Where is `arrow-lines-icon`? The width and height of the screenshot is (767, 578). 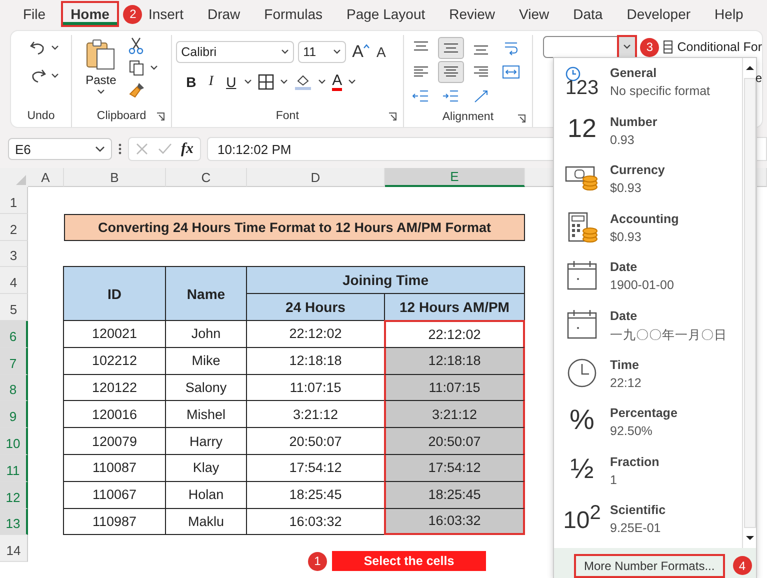 arrow-lines-icon is located at coordinates (511, 72).